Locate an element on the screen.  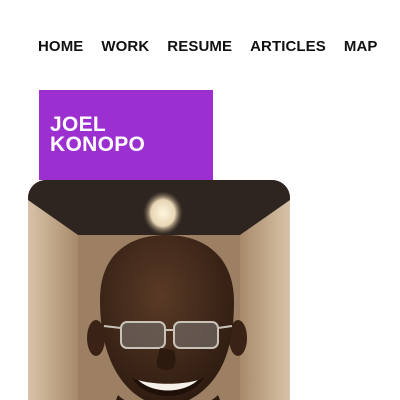
main-navigation: HOME WORK RESUME ARTICLES MAP is located at coordinates (208, 47).